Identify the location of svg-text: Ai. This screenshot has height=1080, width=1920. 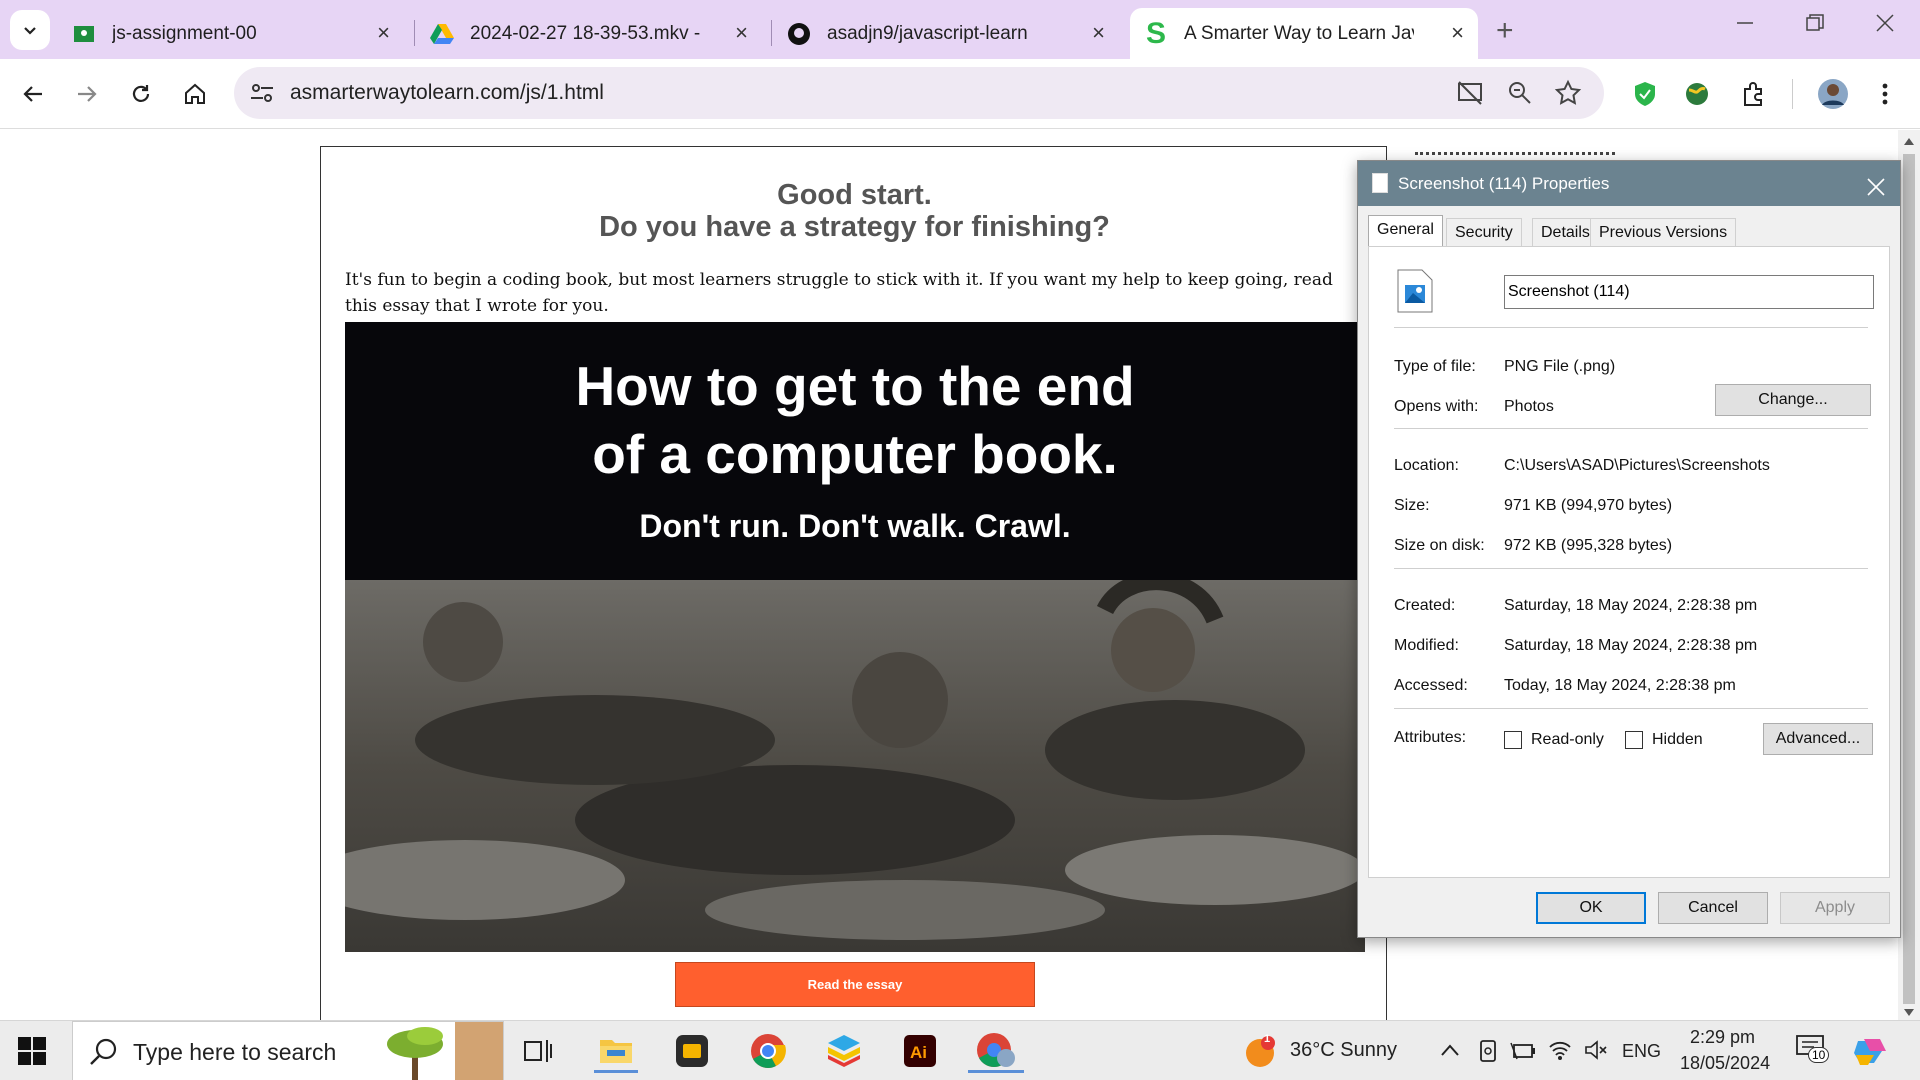
(918, 1052).